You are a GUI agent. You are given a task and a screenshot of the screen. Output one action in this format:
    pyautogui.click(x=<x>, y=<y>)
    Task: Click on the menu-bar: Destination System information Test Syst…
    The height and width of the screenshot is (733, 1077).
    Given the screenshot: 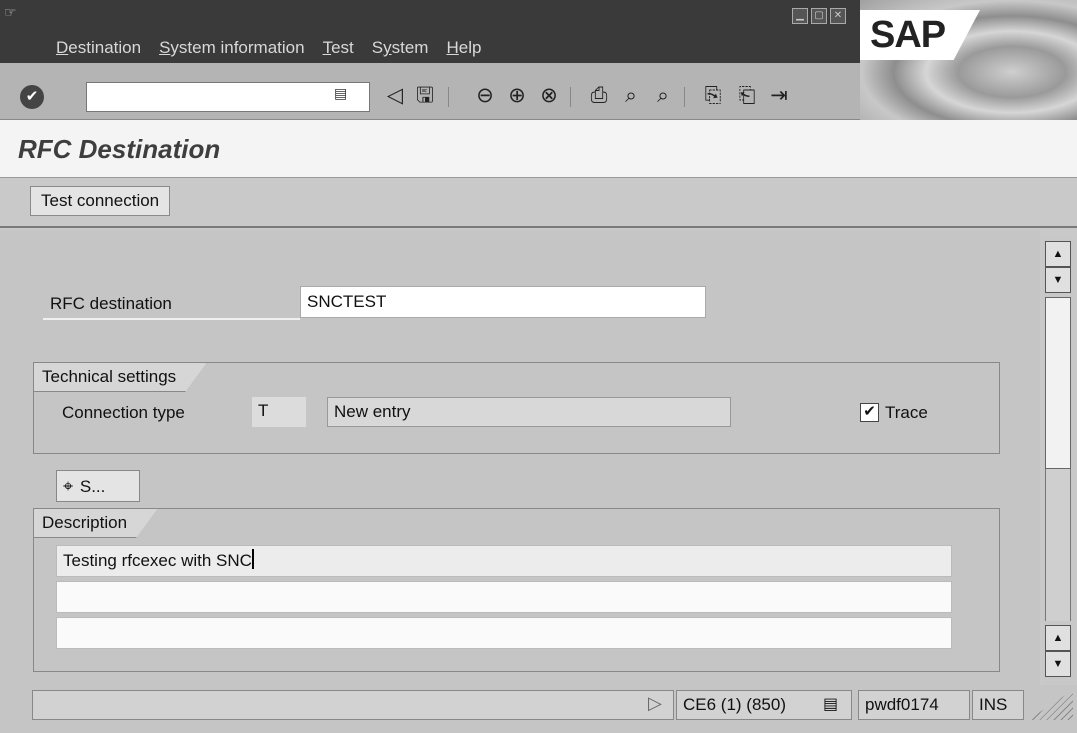 What is the action you would take?
    pyautogui.click(x=277, y=48)
    